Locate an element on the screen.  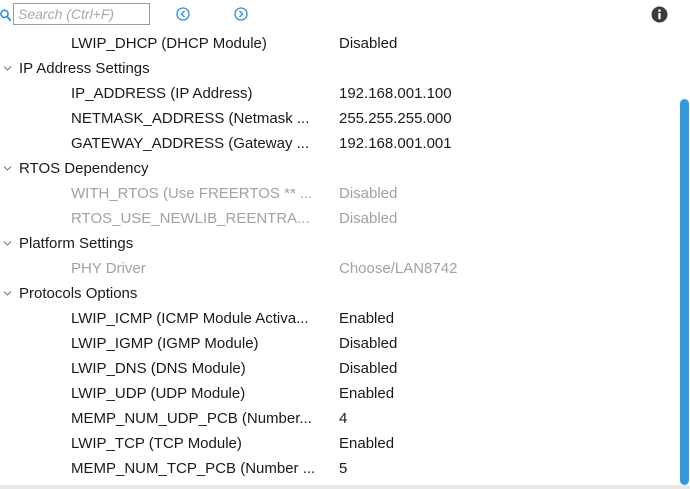
parameter-value: Choose/LAN8742 is located at coordinates (398, 268).